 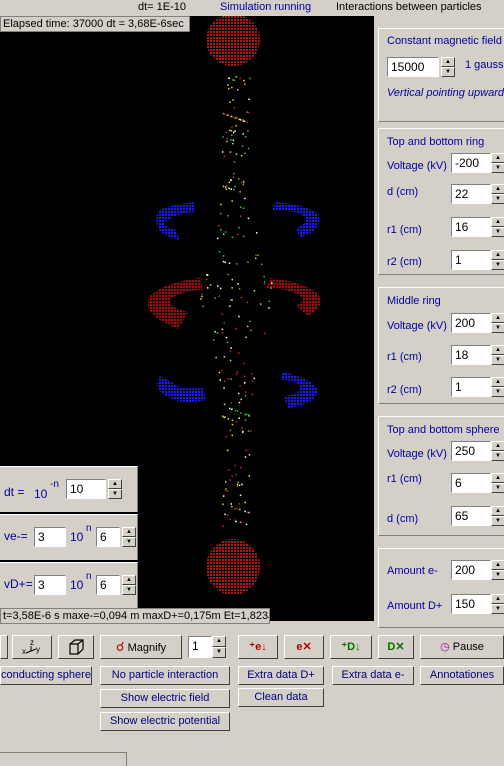 I want to click on magnify-spinner: ▲ ▼, so click(x=219, y=647).